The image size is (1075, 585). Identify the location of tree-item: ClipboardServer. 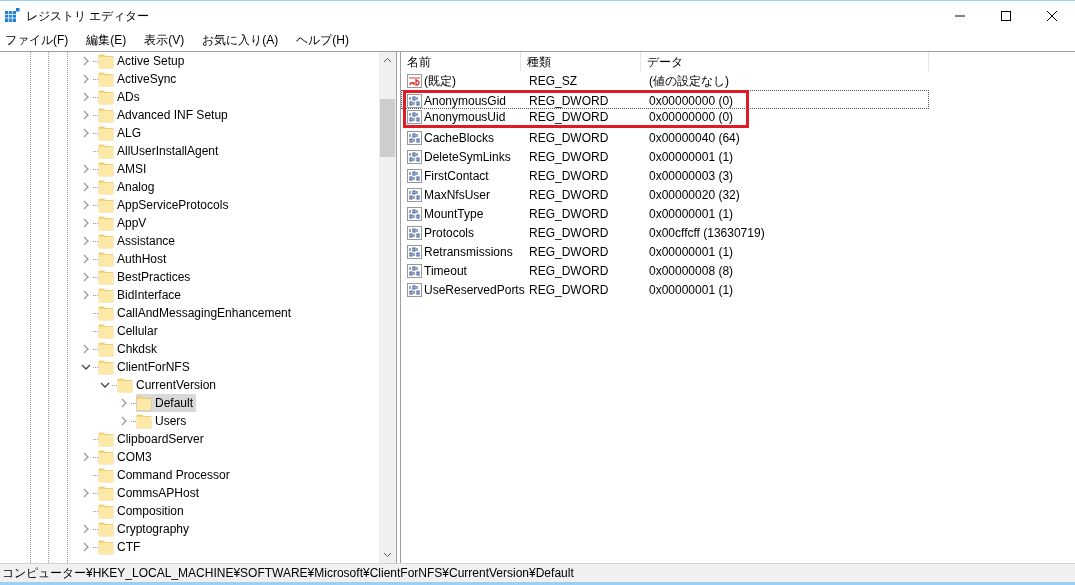
(152, 439).